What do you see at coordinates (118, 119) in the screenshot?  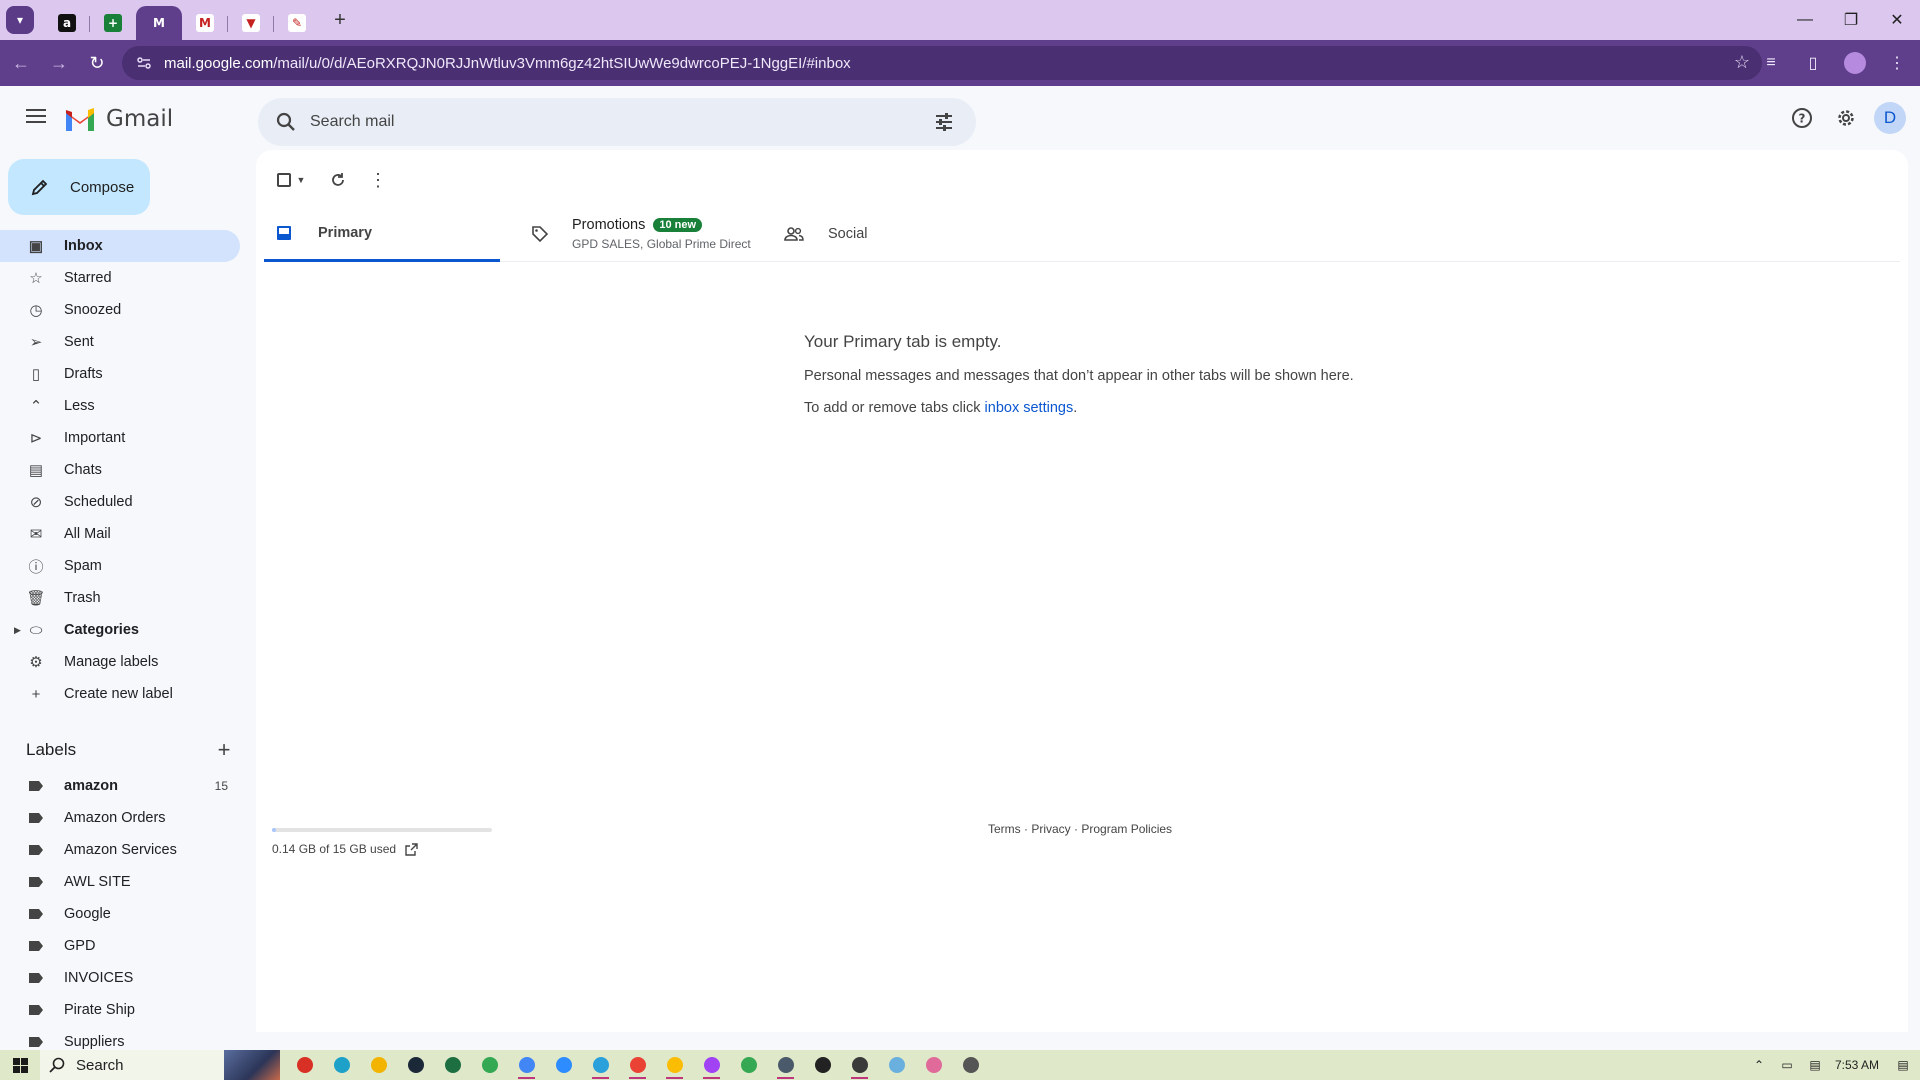 I see `gmail-logo: Gmail` at bounding box center [118, 119].